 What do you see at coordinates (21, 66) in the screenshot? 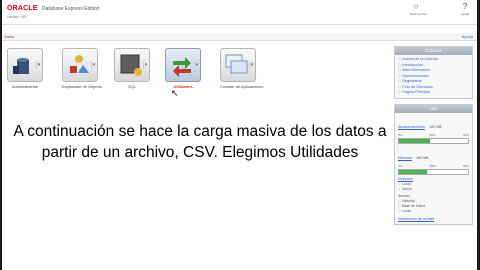
I see `database-icon` at bounding box center [21, 66].